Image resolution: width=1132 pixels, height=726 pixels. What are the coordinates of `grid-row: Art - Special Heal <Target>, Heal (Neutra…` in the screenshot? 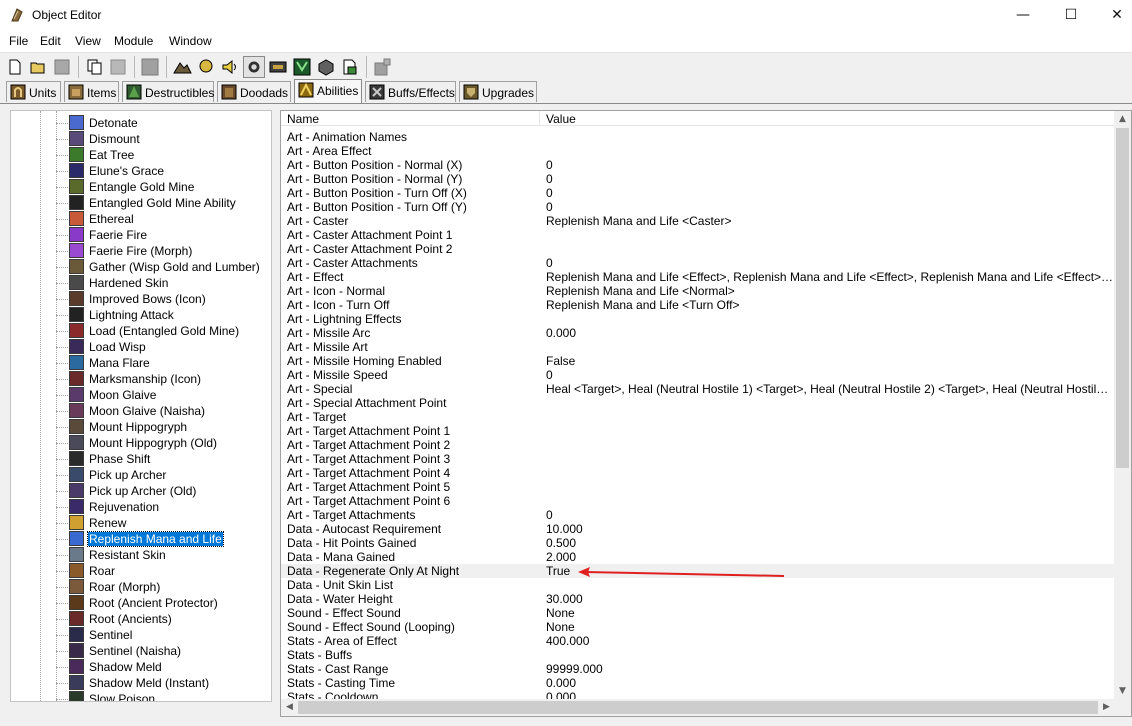 It's located at (698, 389).